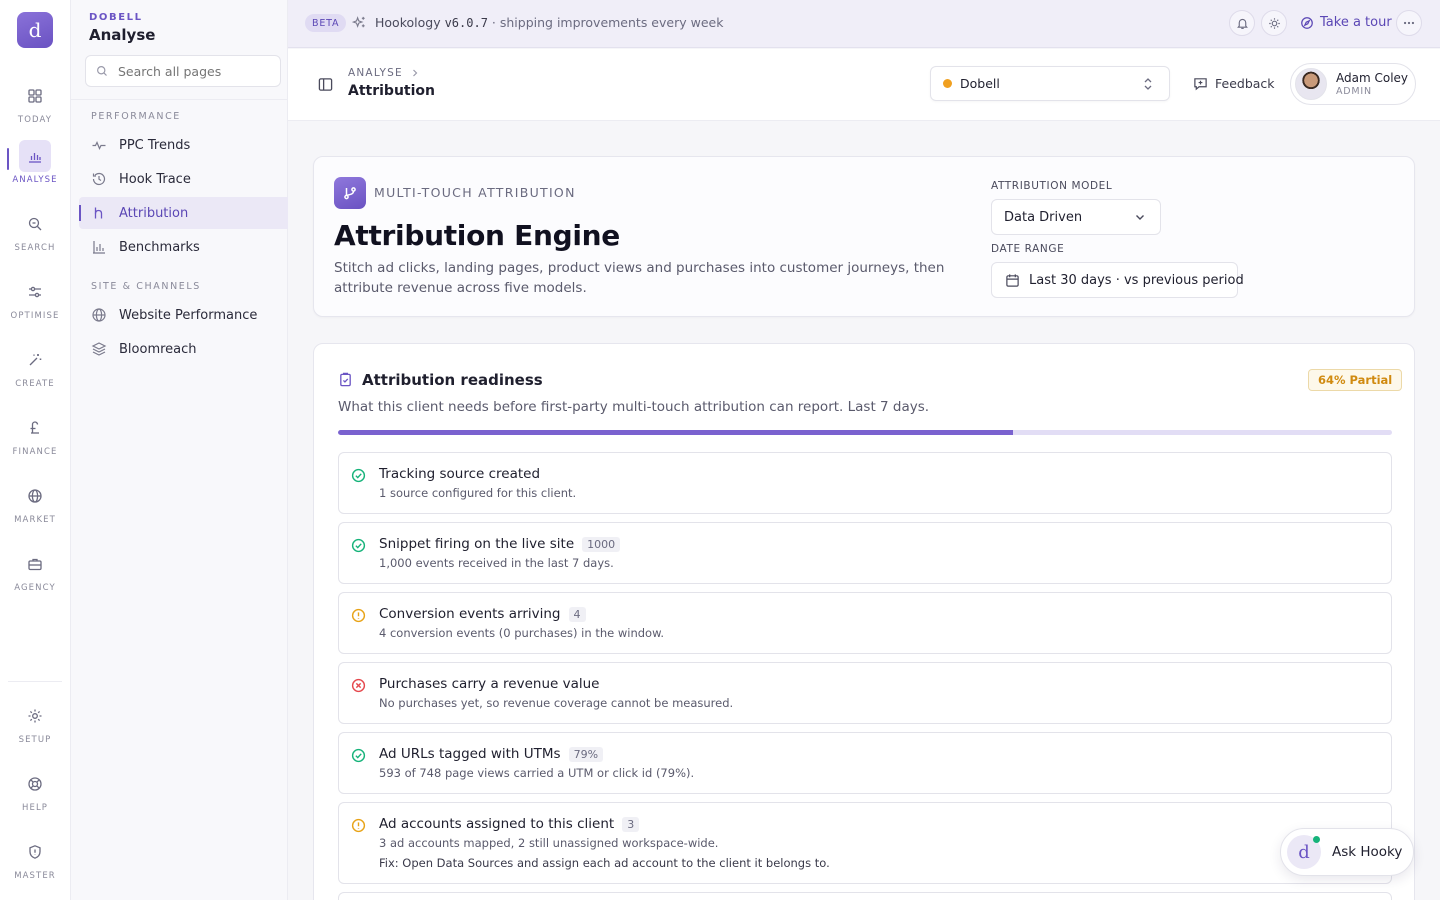  Describe the element at coordinates (601, 544) in the screenshot. I see `check-count: 1000` at that location.